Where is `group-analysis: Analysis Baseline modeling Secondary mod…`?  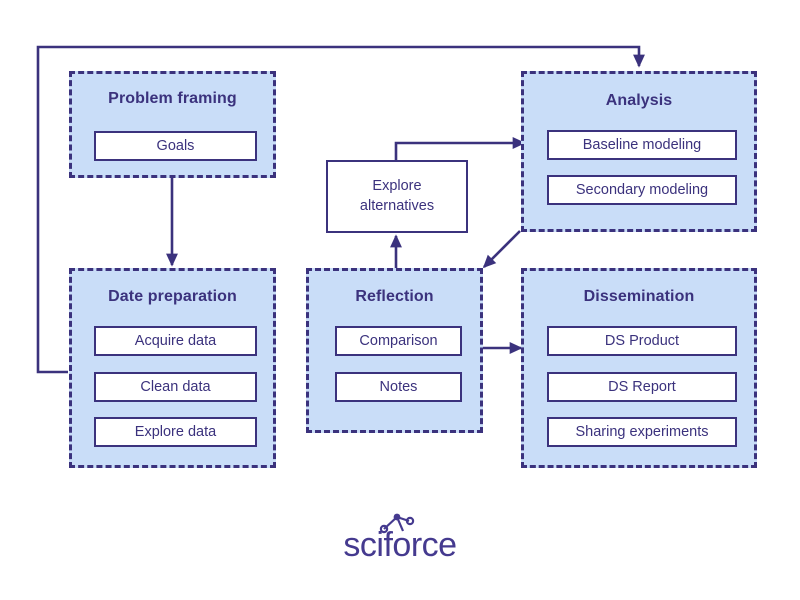
group-analysis: Analysis Baseline modeling Secondary mod… is located at coordinates (639, 151).